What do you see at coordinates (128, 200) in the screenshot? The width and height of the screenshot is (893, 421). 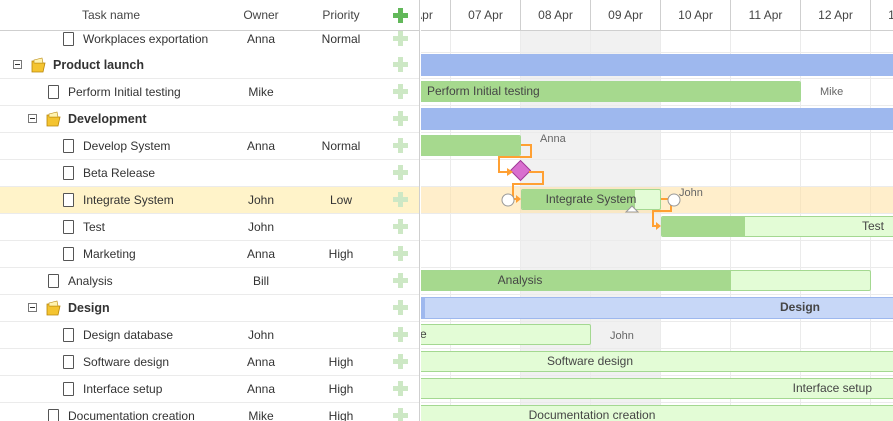 I see `task-name: Integrate System` at bounding box center [128, 200].